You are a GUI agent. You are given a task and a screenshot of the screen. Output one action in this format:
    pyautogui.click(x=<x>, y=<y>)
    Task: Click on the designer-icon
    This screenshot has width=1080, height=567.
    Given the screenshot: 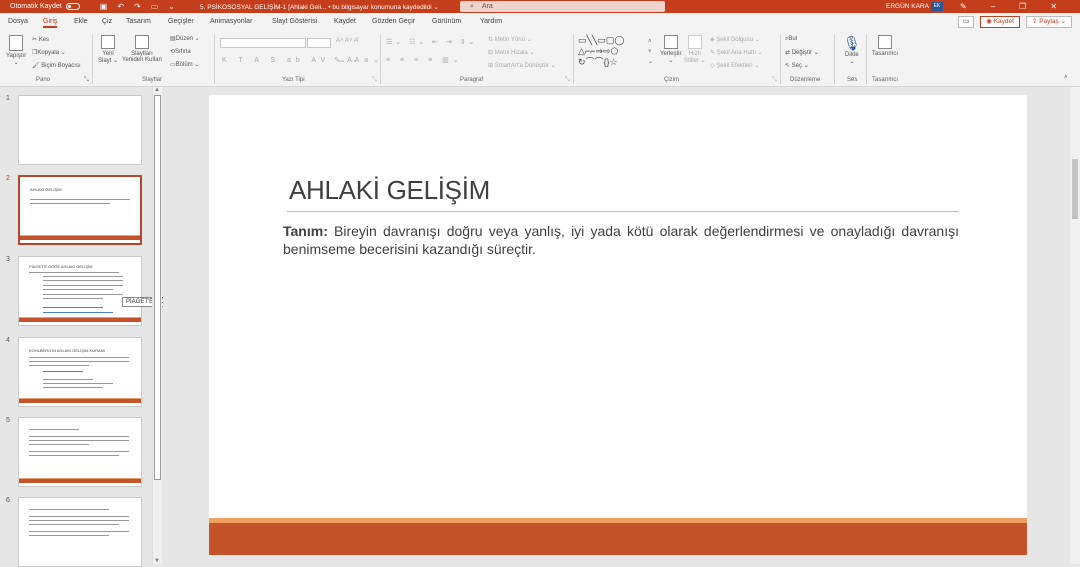 What is the action you would take?
    pyautogui.click(x=885, y=42)
    